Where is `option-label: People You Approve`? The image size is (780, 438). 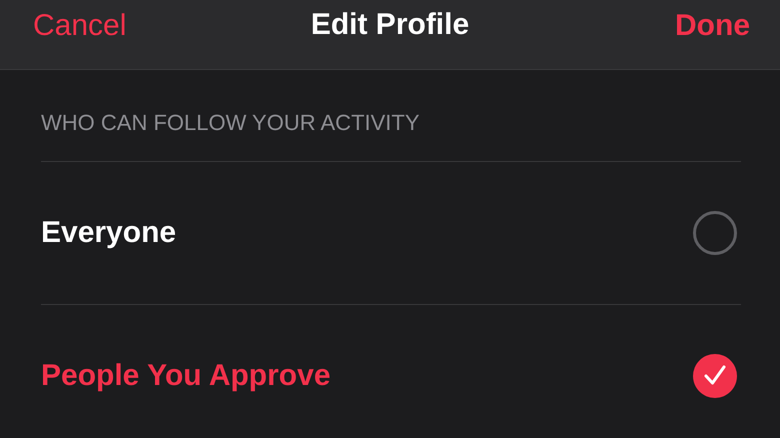
option-label: People You Approve is located at coordinates (185, 376).